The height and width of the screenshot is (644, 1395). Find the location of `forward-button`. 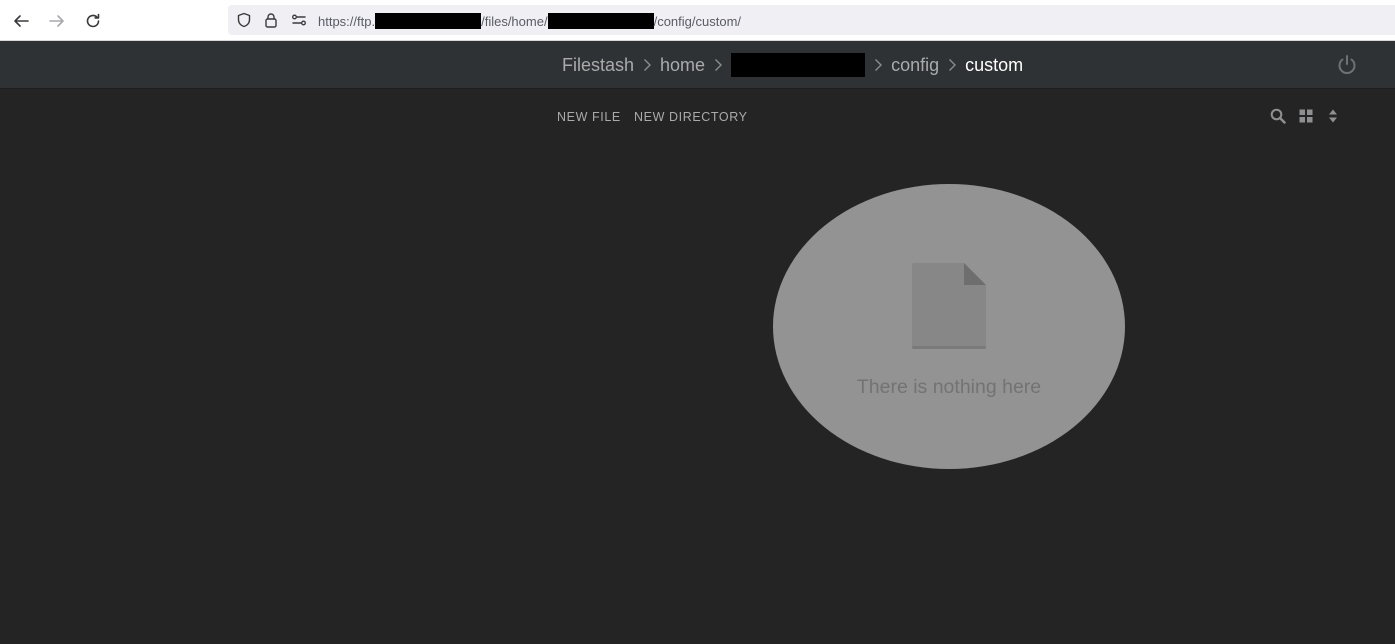

forward-button is located at coordinates (57, 21).